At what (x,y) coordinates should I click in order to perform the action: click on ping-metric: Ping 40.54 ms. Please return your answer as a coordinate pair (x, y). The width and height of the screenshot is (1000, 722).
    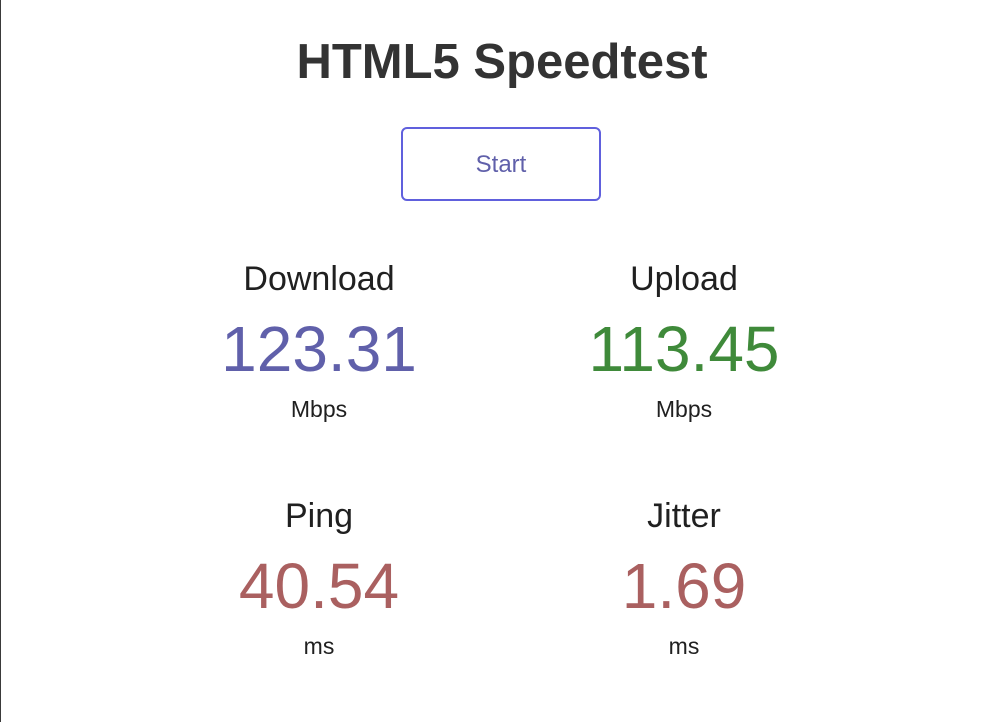
    Looking at the image, I should click on (319, 578).